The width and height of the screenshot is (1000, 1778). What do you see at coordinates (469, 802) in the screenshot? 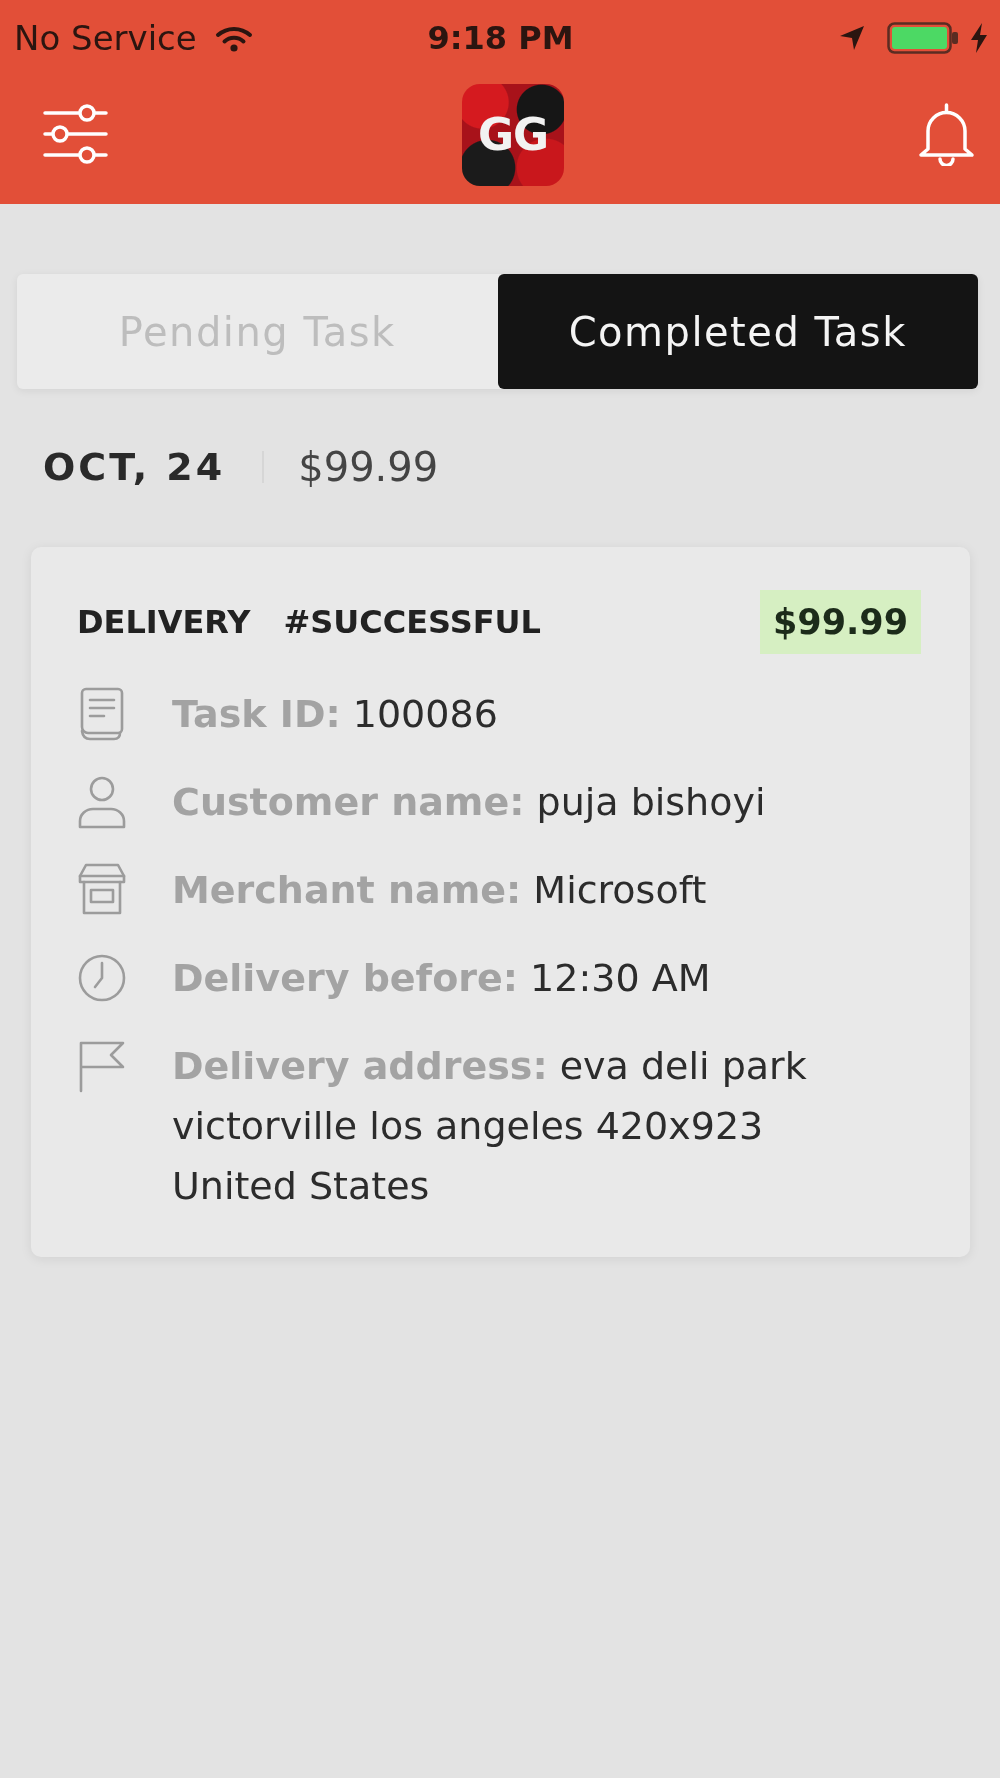
I see `detail-text: Customer name: puja bishoyi` at bounding box center [469, 802].